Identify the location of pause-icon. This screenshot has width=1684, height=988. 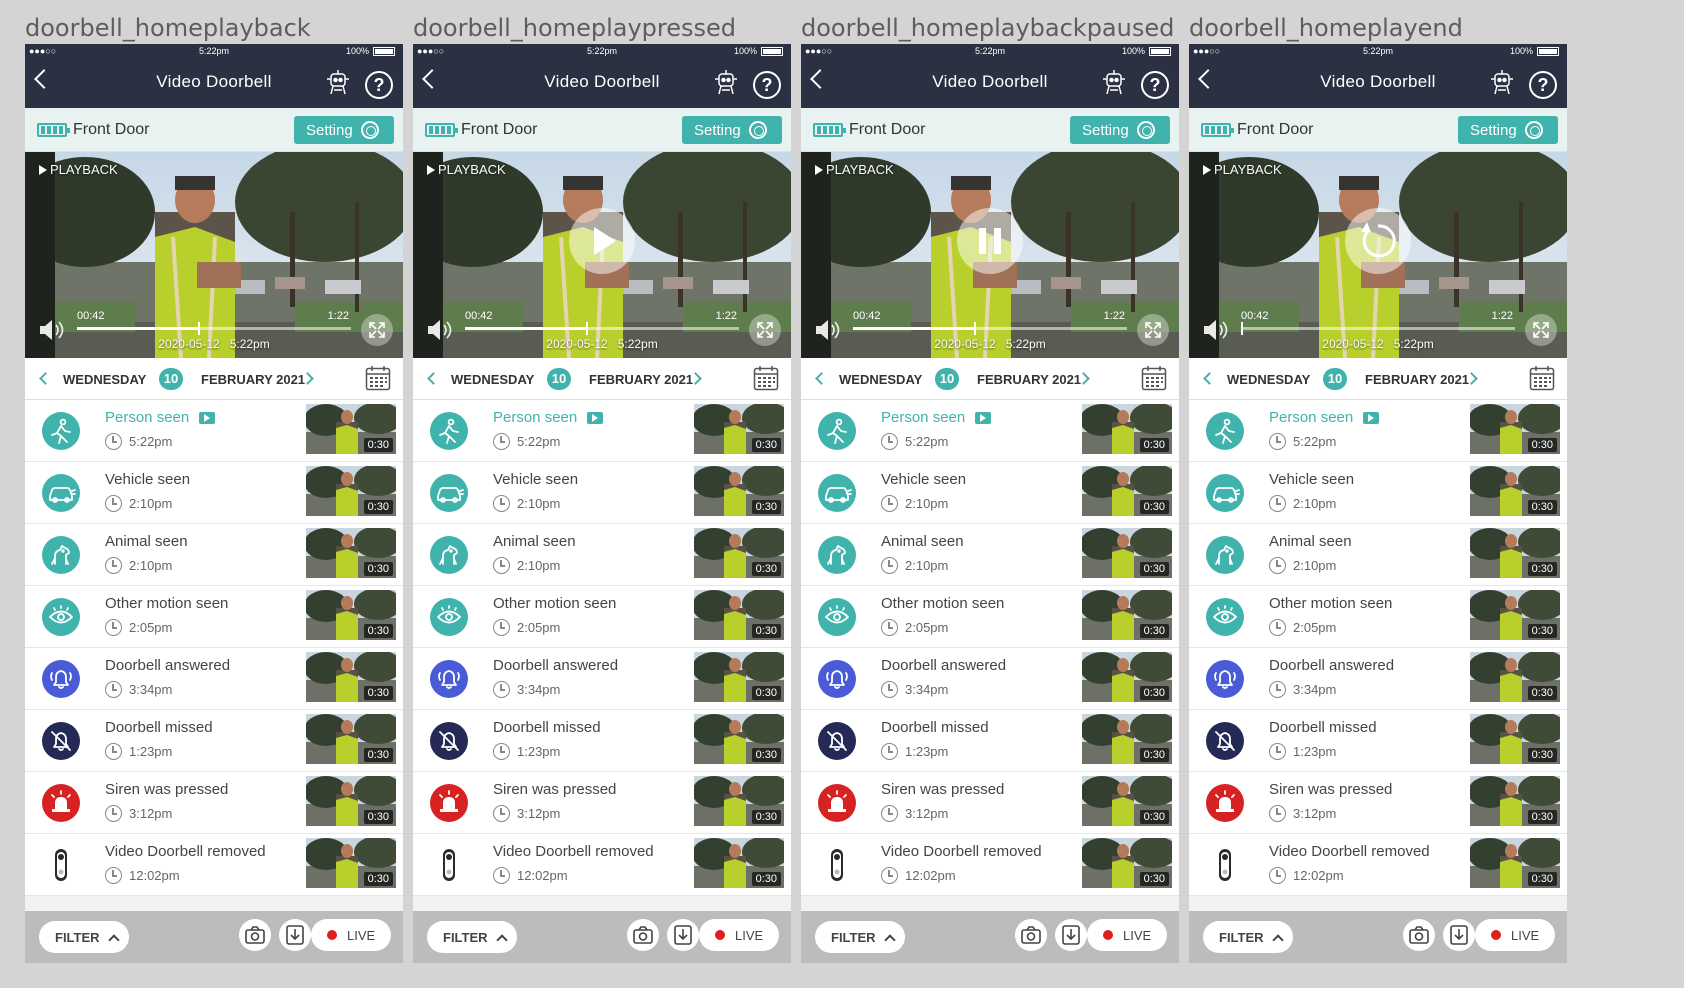
(990, 241).